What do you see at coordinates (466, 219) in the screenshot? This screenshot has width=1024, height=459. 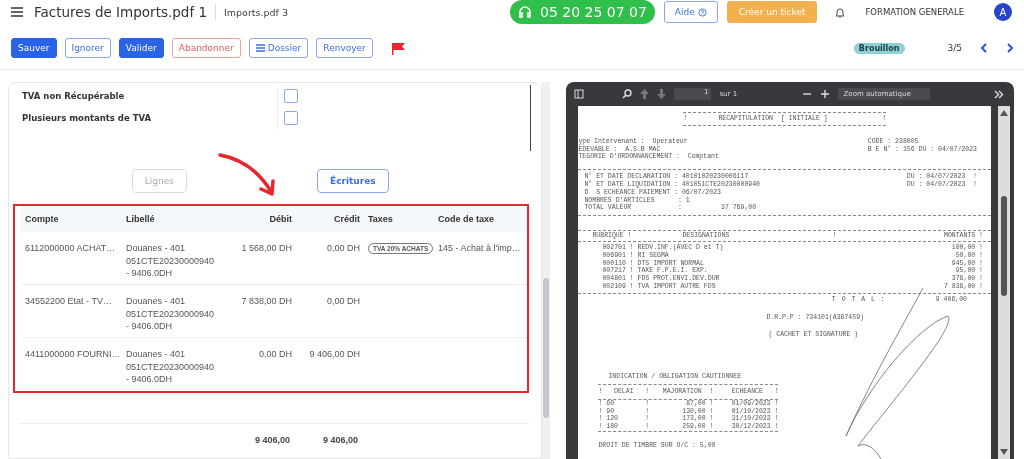 I see `column-header: Code de taxe` at bounding box center [466, 219].